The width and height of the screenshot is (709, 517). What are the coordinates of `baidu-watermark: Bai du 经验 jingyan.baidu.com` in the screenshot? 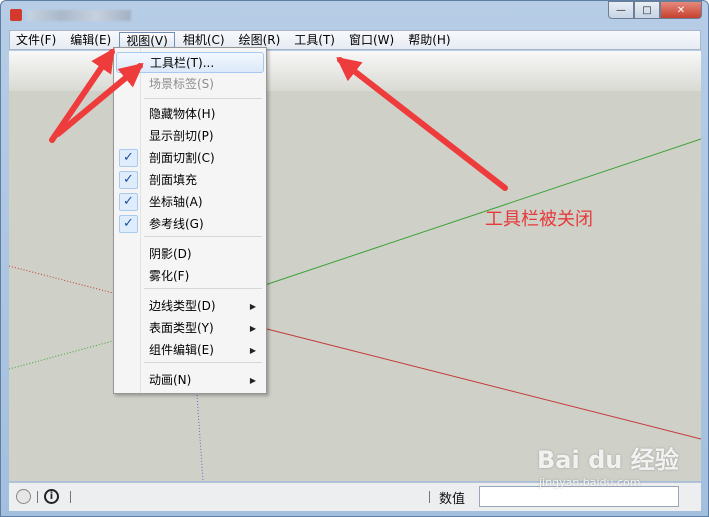 It's located at (617, 470).